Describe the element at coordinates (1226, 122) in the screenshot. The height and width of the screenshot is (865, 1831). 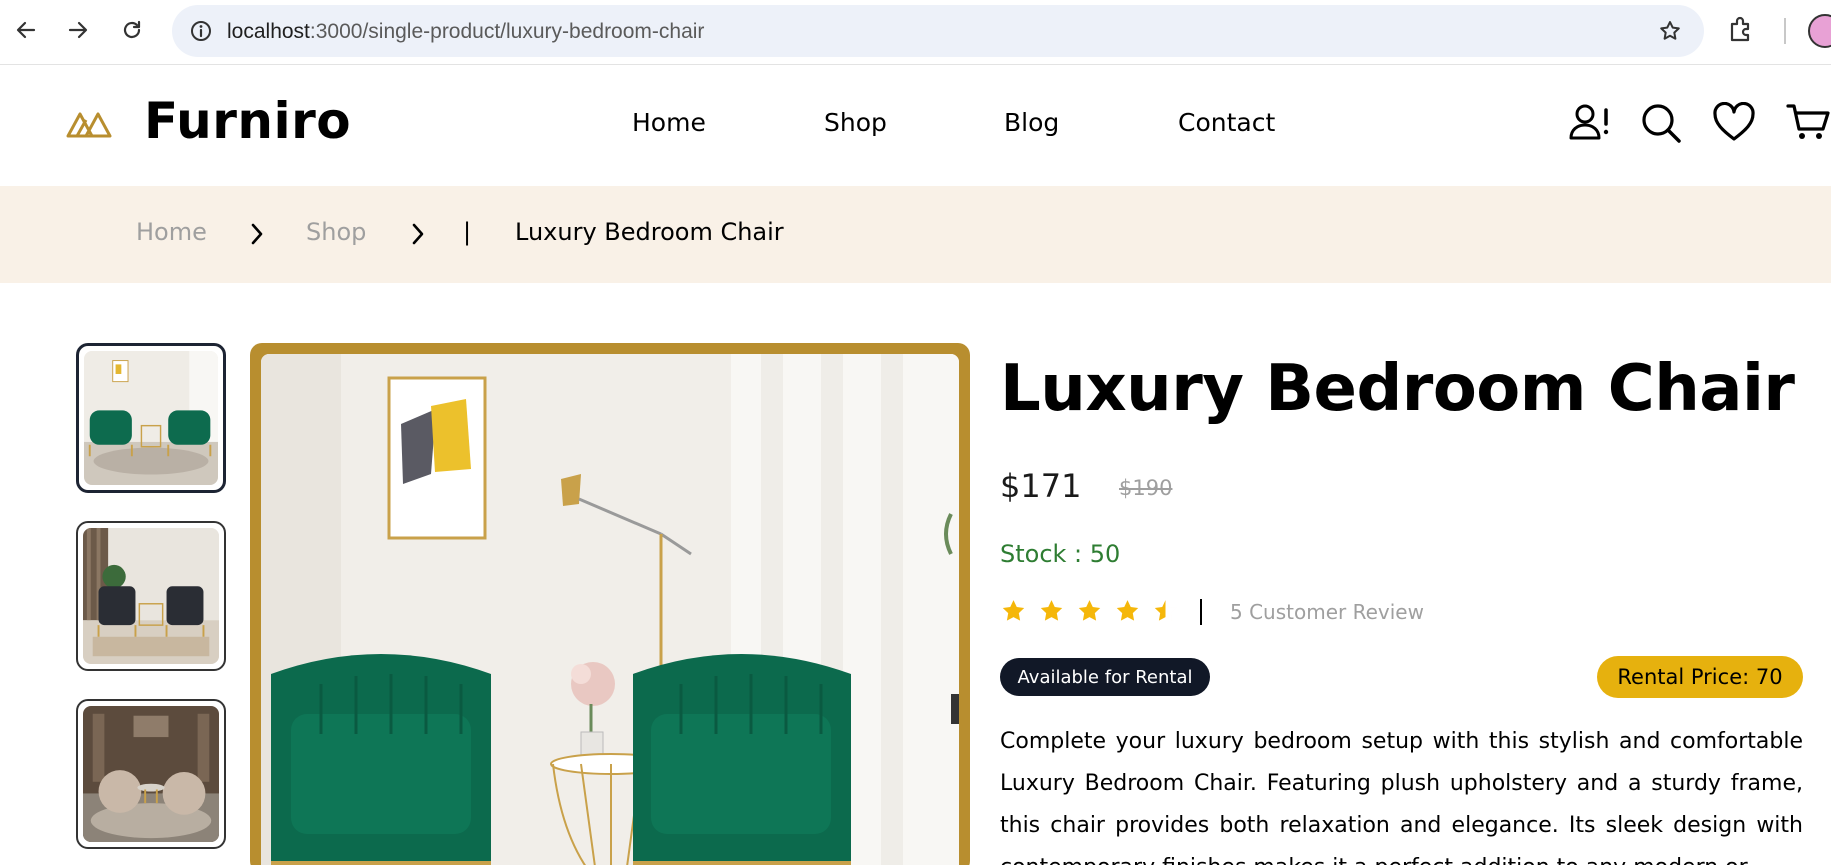
I see `nav-contact-link: Contact` at that location.